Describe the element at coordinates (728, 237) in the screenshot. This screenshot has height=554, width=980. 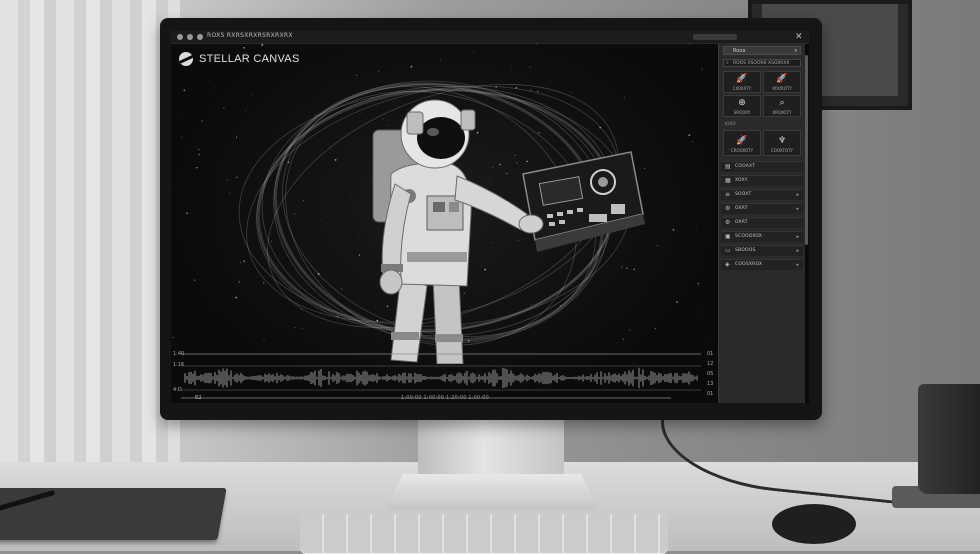
I see `image-icon: ▣` at that location.